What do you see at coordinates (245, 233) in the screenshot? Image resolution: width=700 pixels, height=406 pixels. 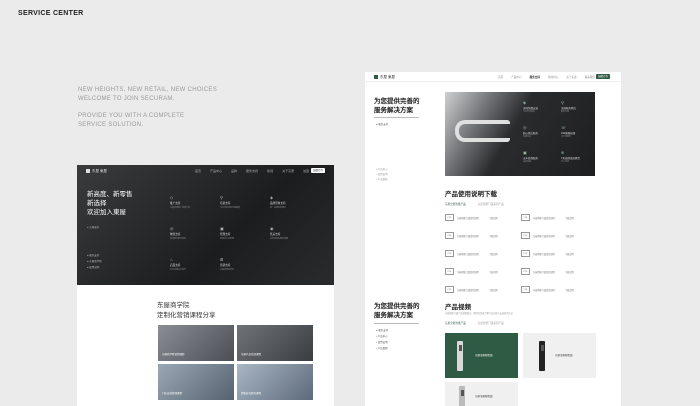 I see `service-item: ▣ 管理支持 系统化门店管理` at bounding box center [245, 233].